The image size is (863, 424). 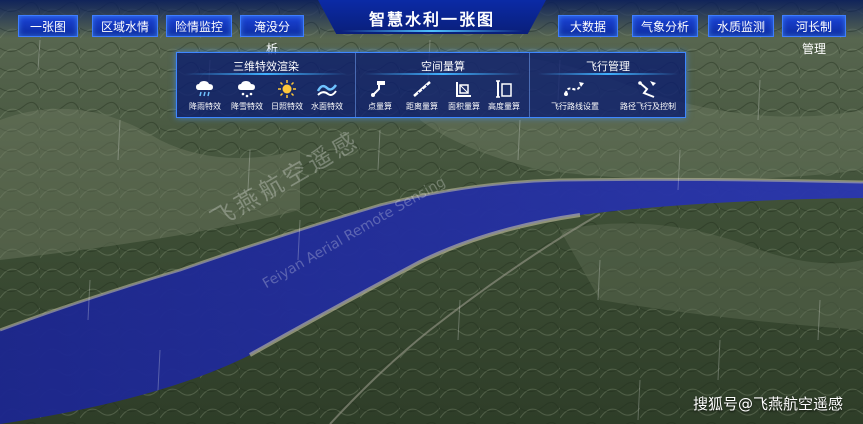 I want to click on group-title: 三维特效渲染, so click(x=266, y=66).